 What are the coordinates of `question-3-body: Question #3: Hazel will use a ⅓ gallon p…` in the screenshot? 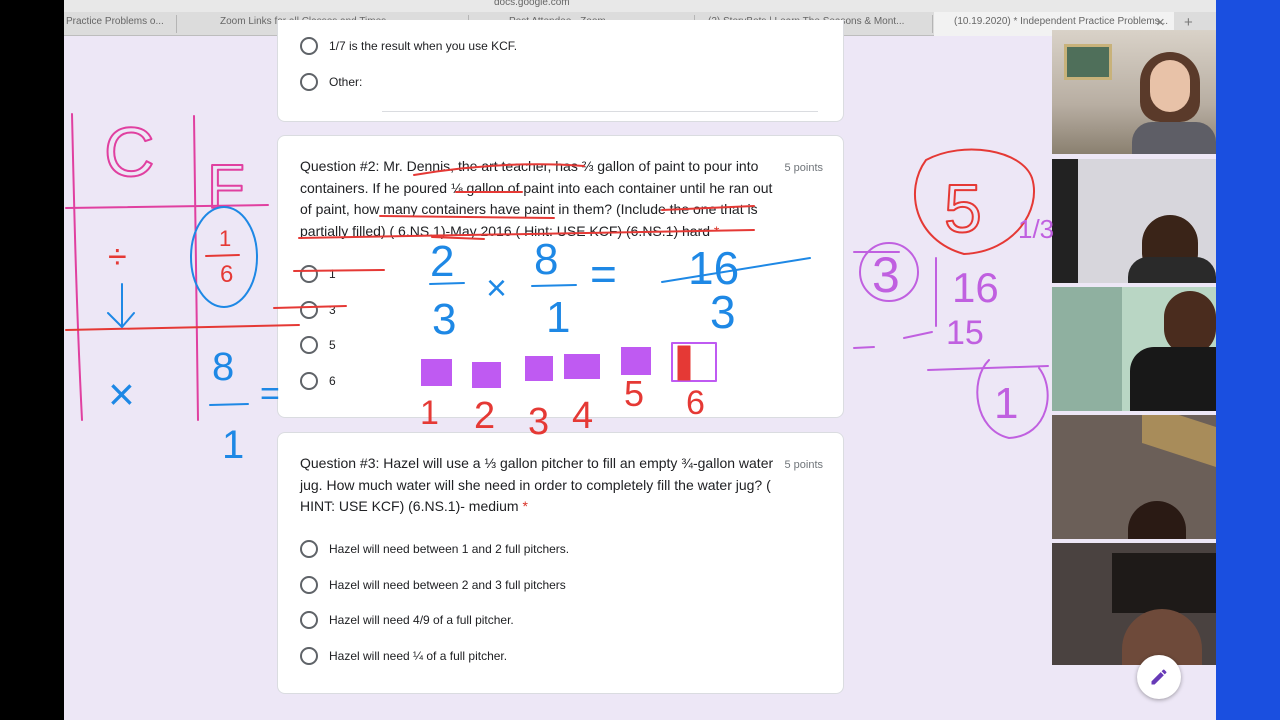 It's located at (537, 484).